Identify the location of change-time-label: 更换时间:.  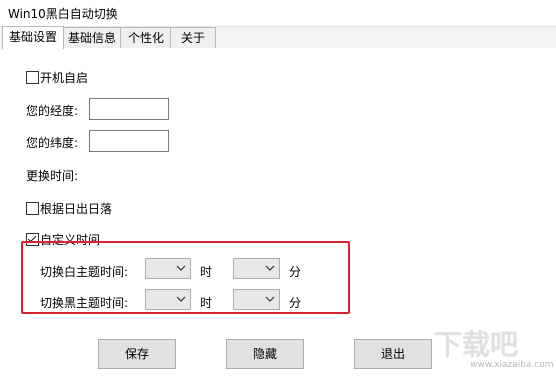
(52, 176).